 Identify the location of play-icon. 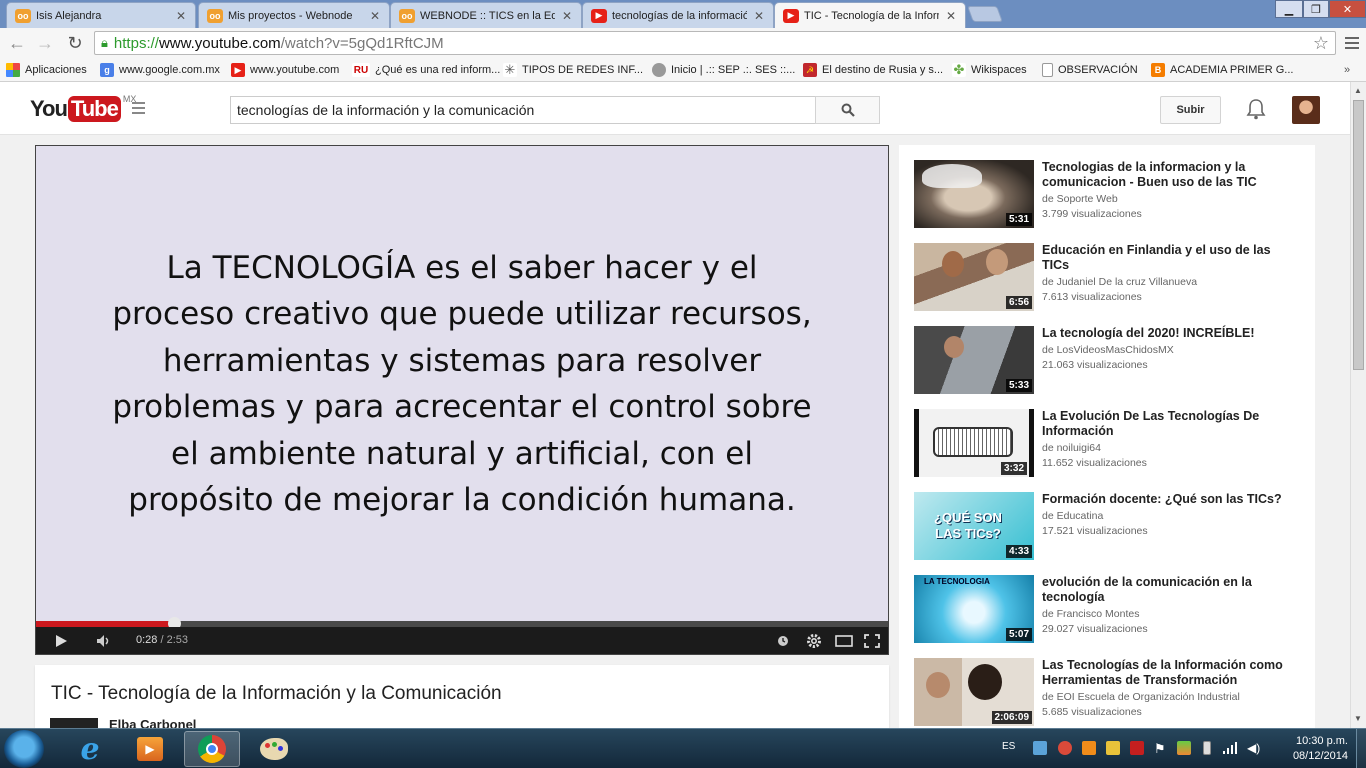
(61, 641).